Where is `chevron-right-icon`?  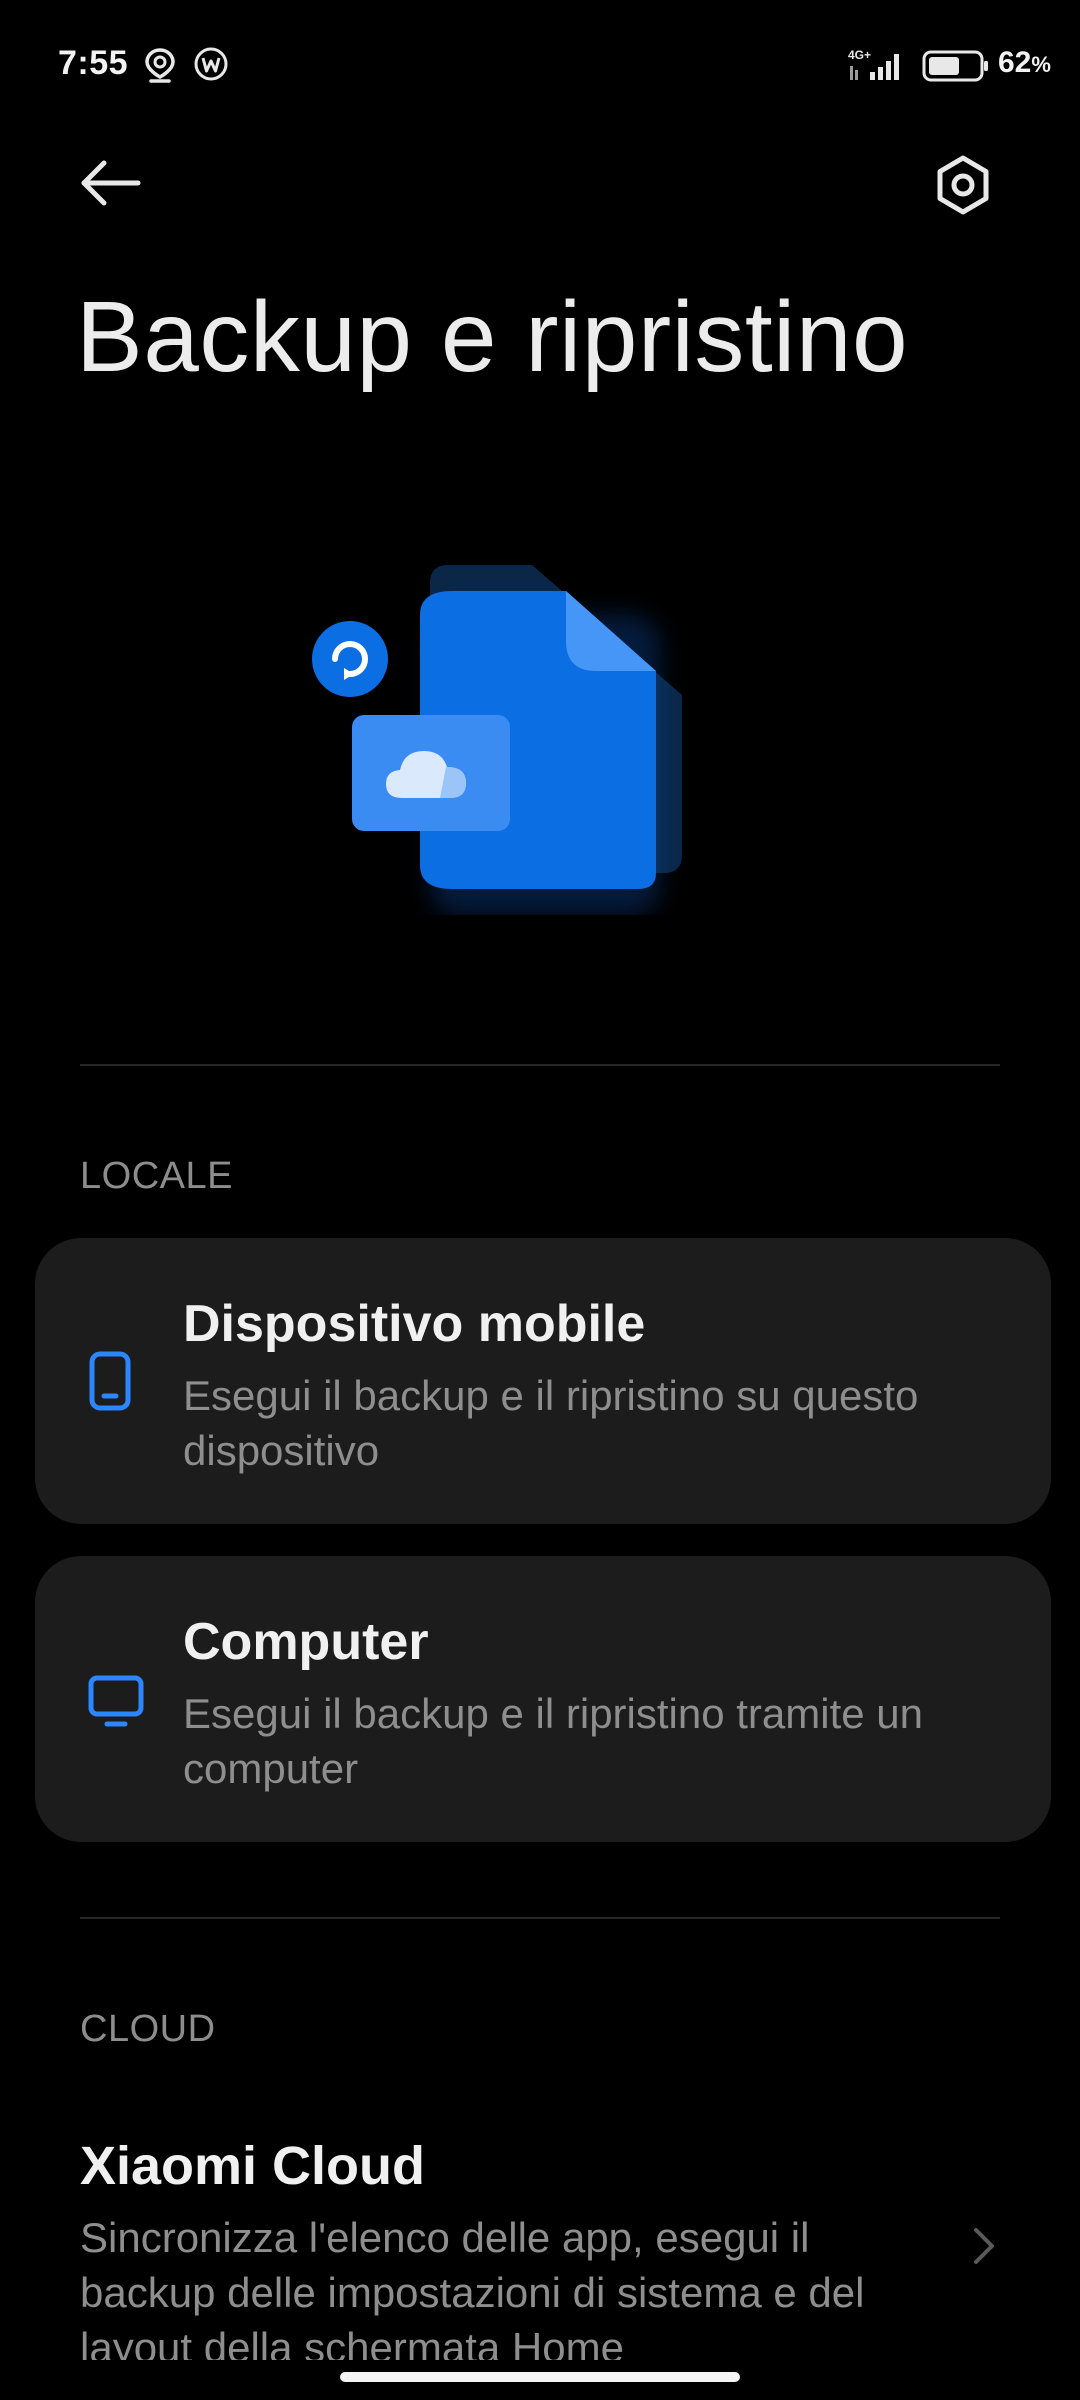
chevron-right-icon is located at coordinates (984, 2248).